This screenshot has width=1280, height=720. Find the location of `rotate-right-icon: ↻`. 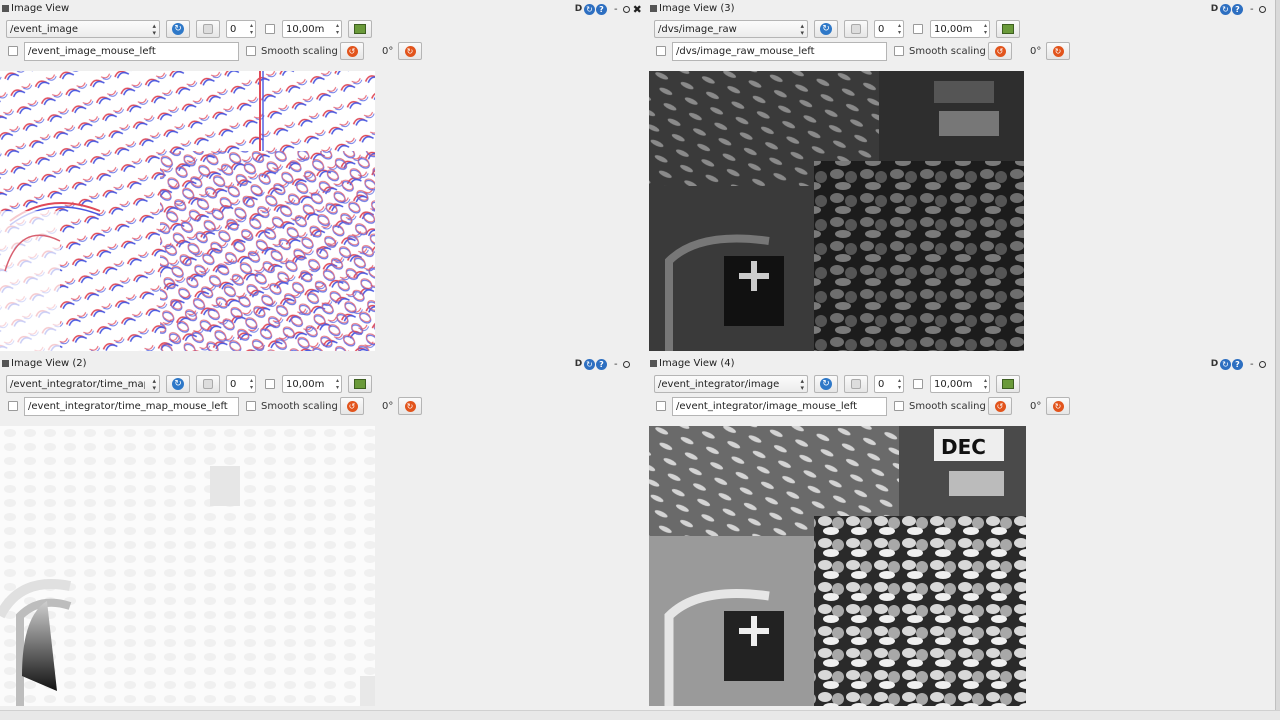

rotate-right-icon: ↻ is located at coordinates (1058, 51).